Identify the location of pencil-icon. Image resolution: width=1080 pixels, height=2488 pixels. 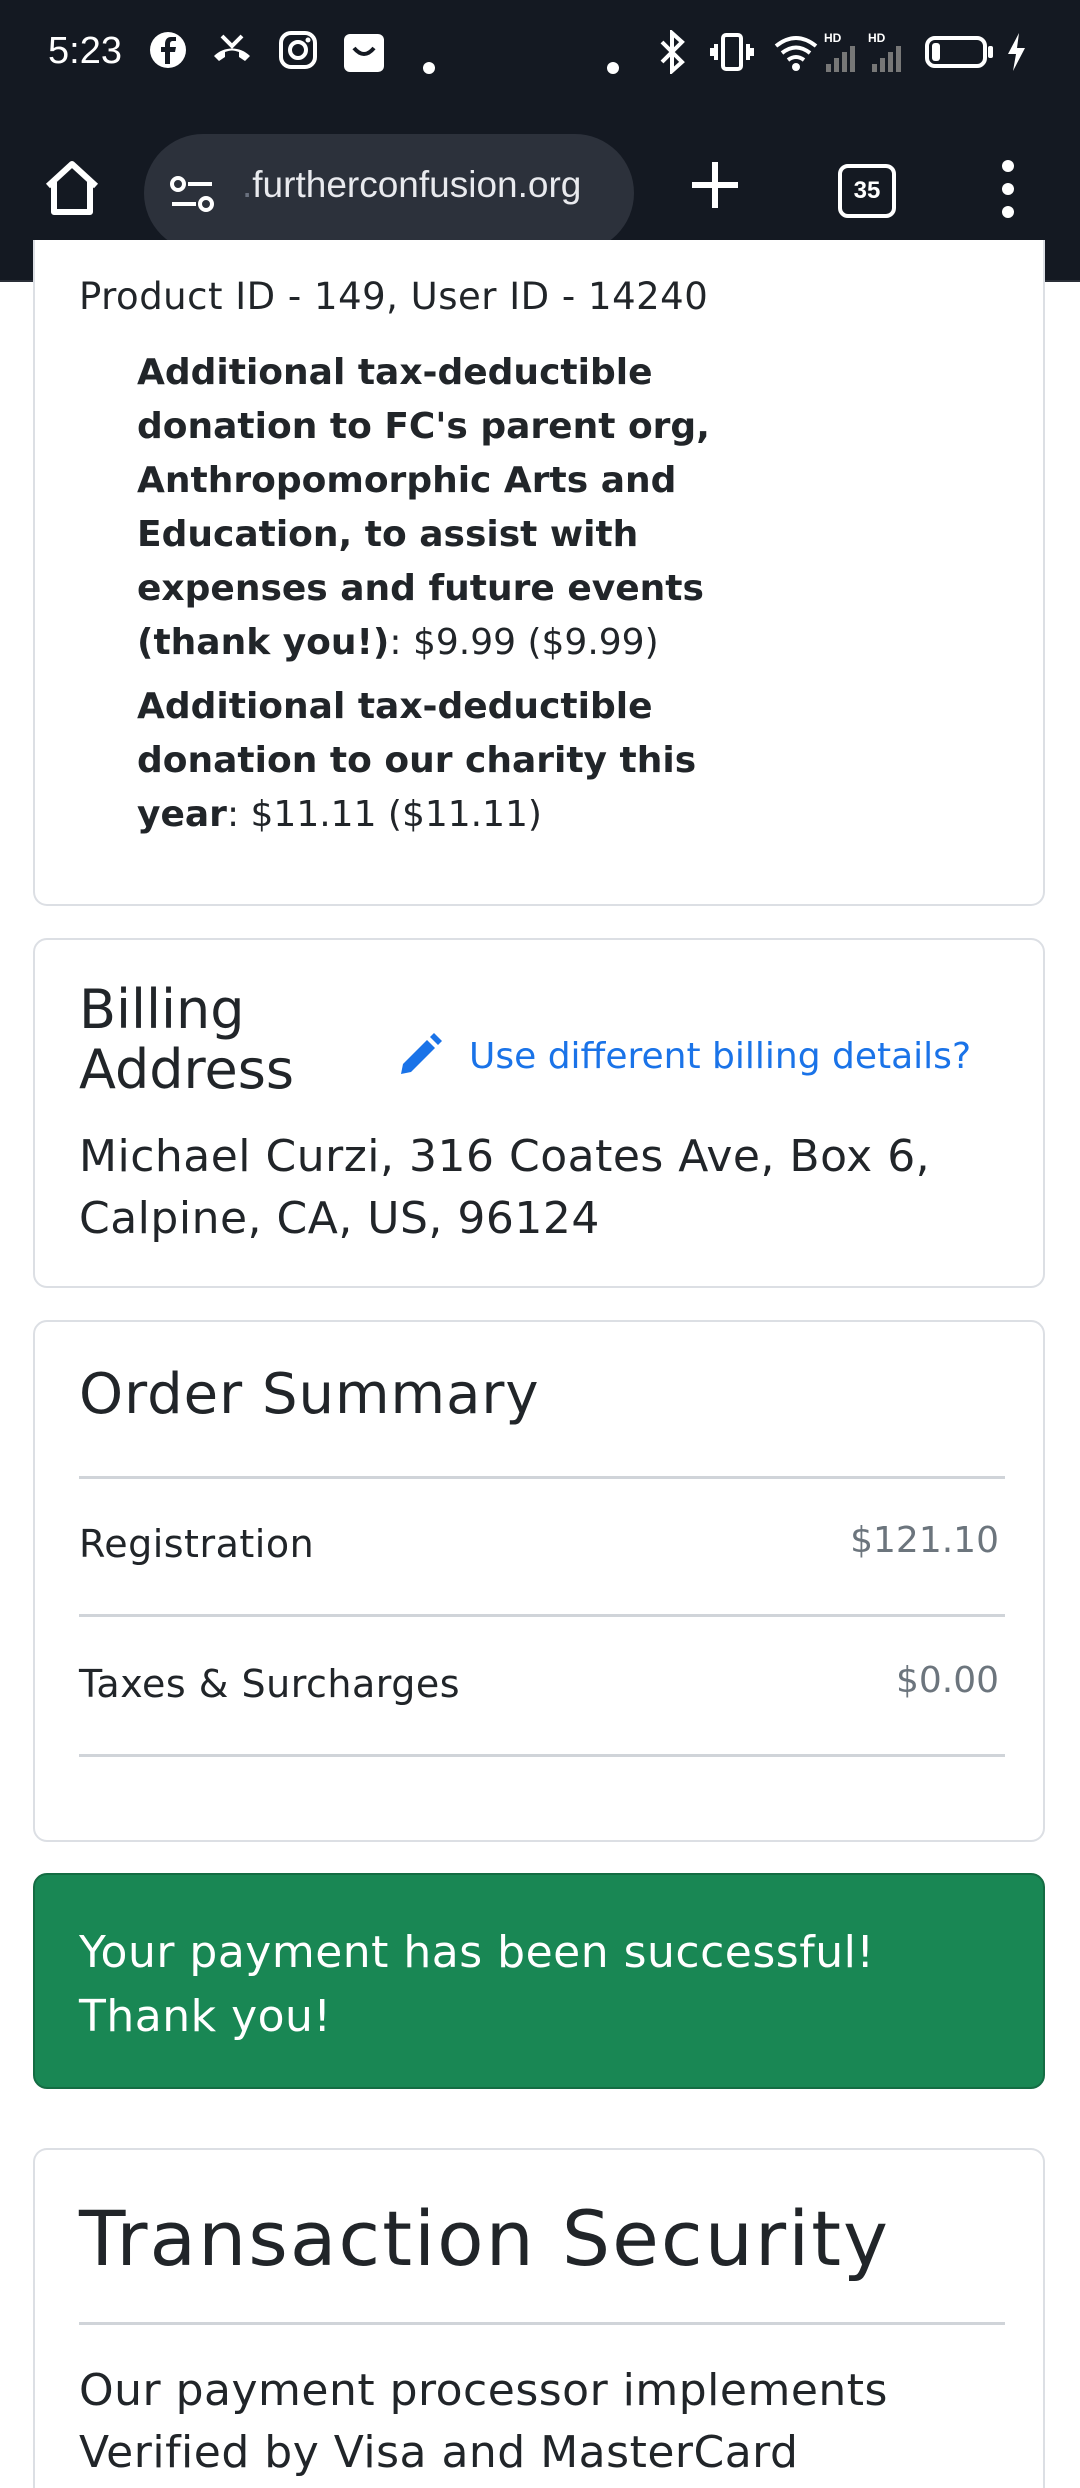
(420, 1055).